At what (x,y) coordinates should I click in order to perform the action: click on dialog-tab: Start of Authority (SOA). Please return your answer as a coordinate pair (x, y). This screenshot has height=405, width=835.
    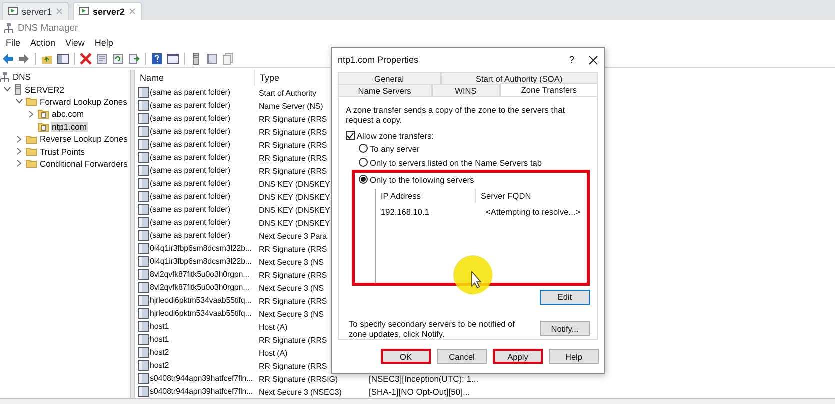
    Looking at the image, I should click on (519, 78).